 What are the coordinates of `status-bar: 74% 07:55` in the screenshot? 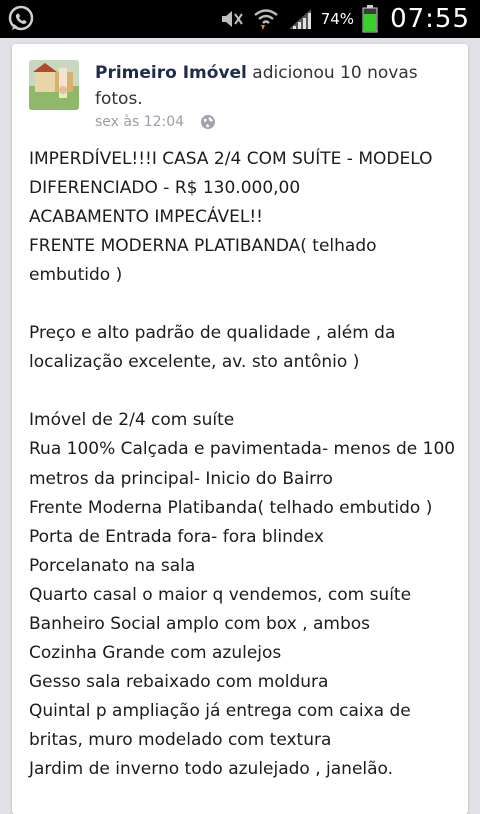 It's located at (240, 19).